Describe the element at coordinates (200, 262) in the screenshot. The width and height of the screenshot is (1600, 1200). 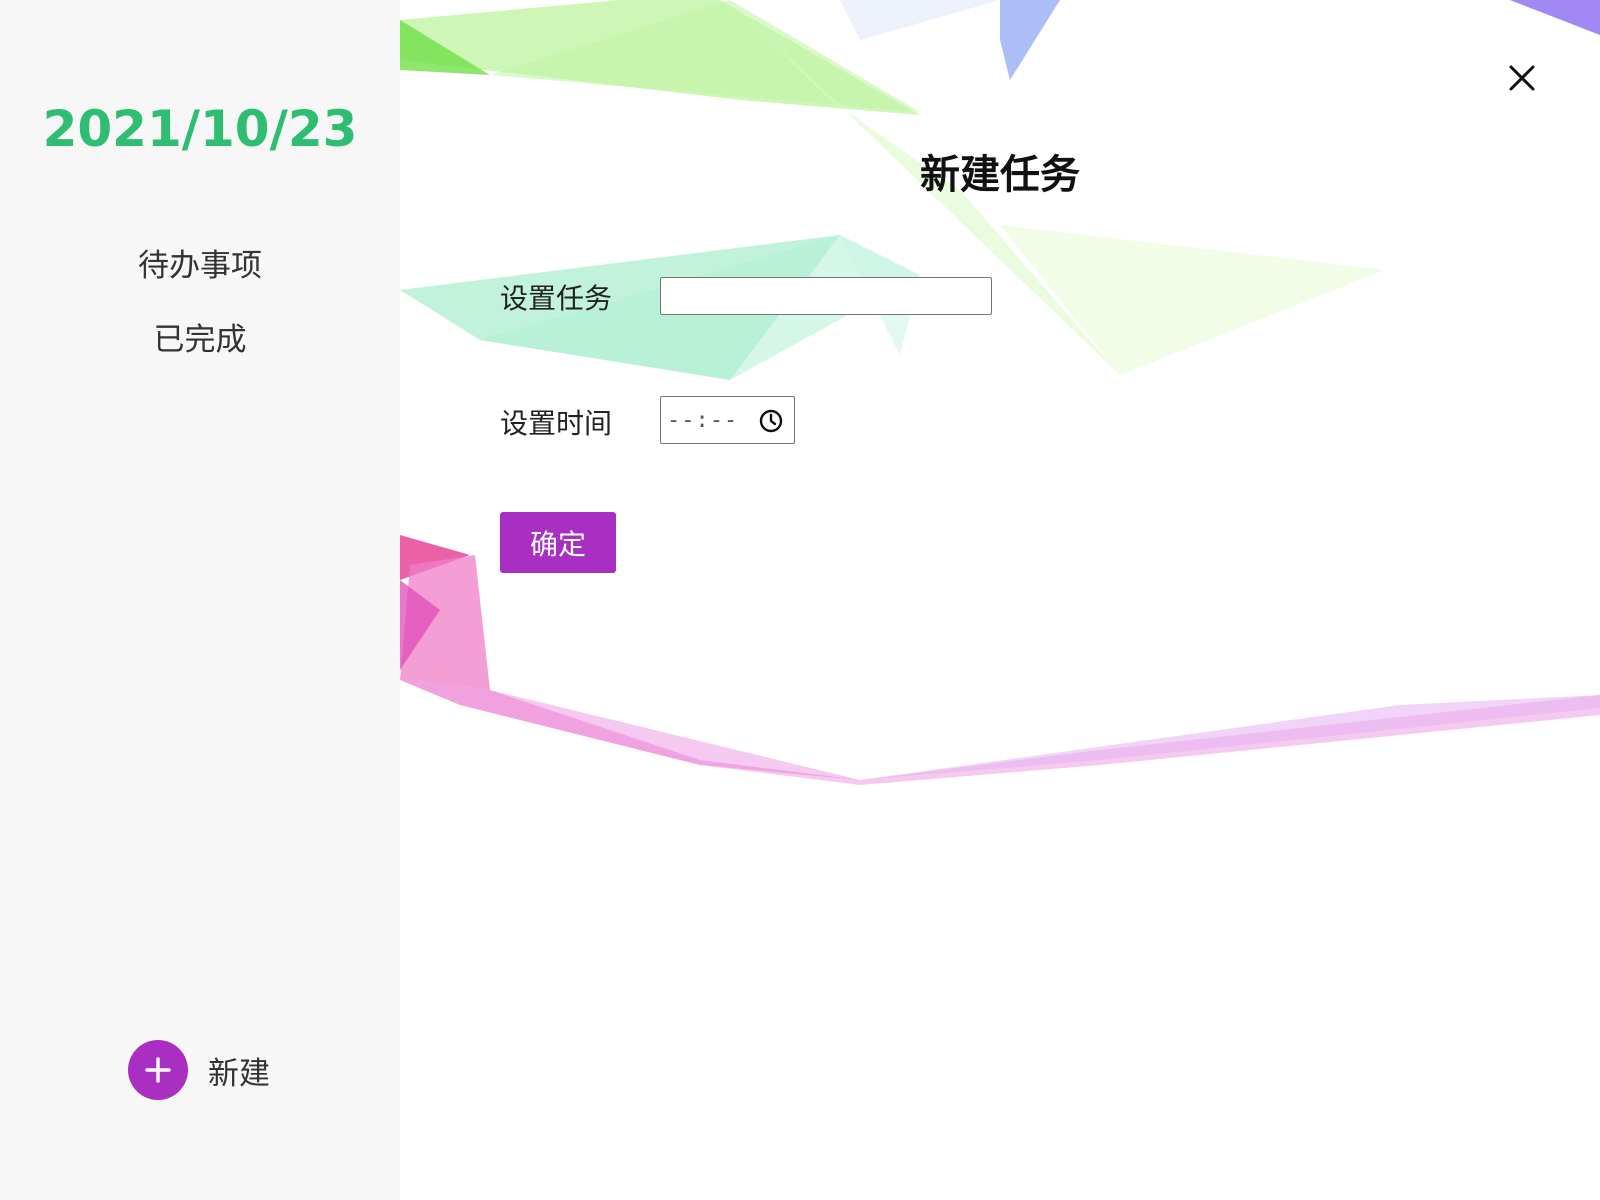
I see `nav-item-todo: 待办事项` at that location.